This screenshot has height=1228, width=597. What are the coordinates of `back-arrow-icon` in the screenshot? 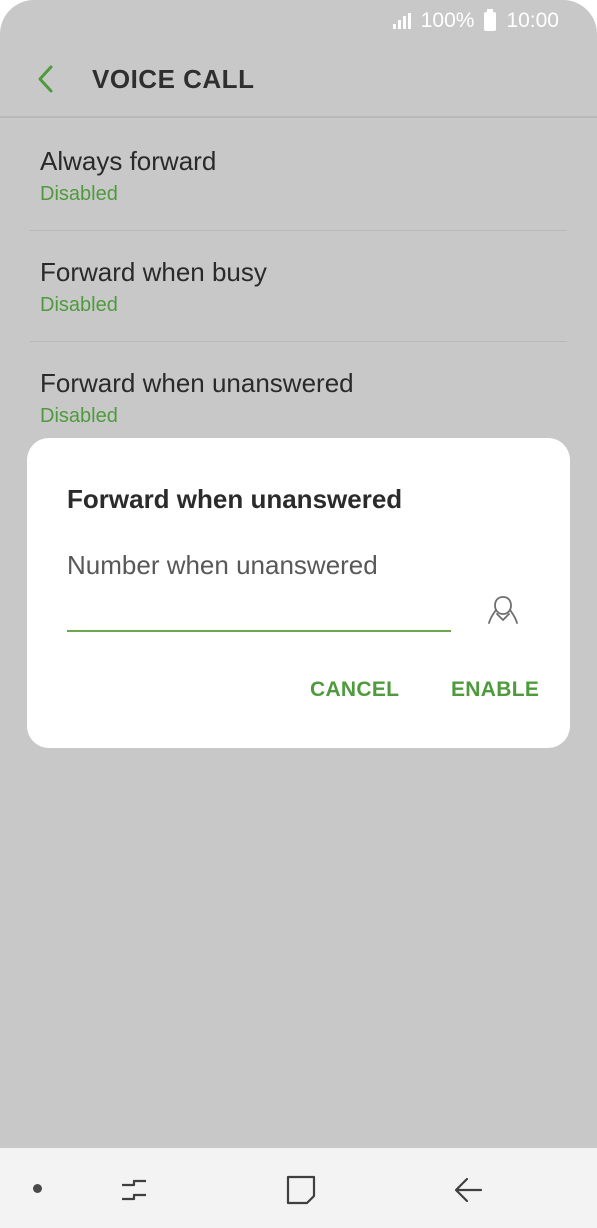 It's located at (45, 79).